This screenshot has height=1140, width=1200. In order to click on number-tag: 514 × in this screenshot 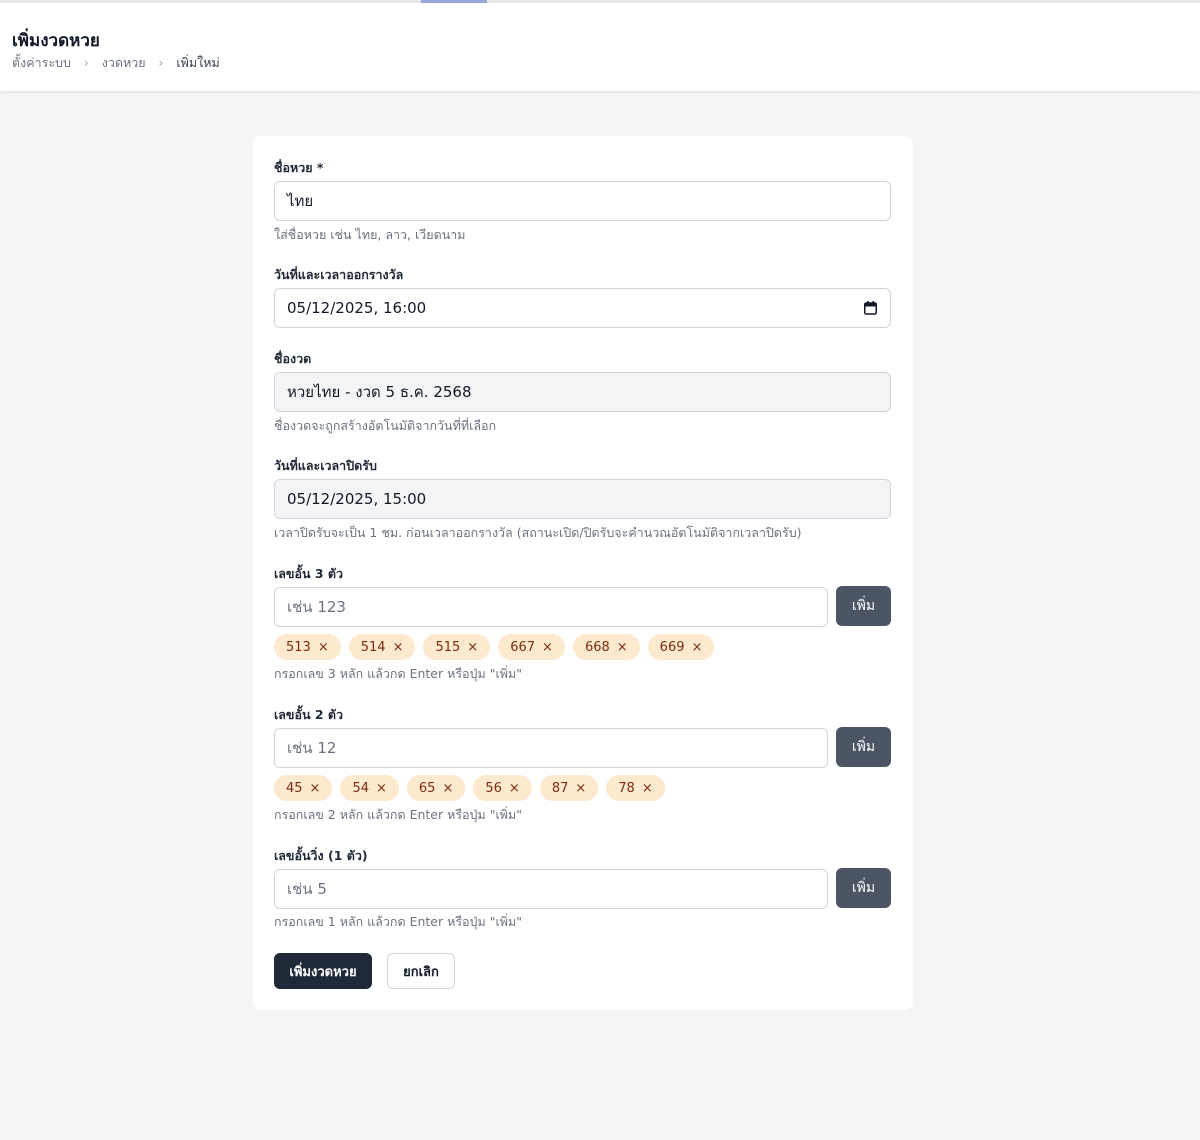, I will do `click(382, 647)`.